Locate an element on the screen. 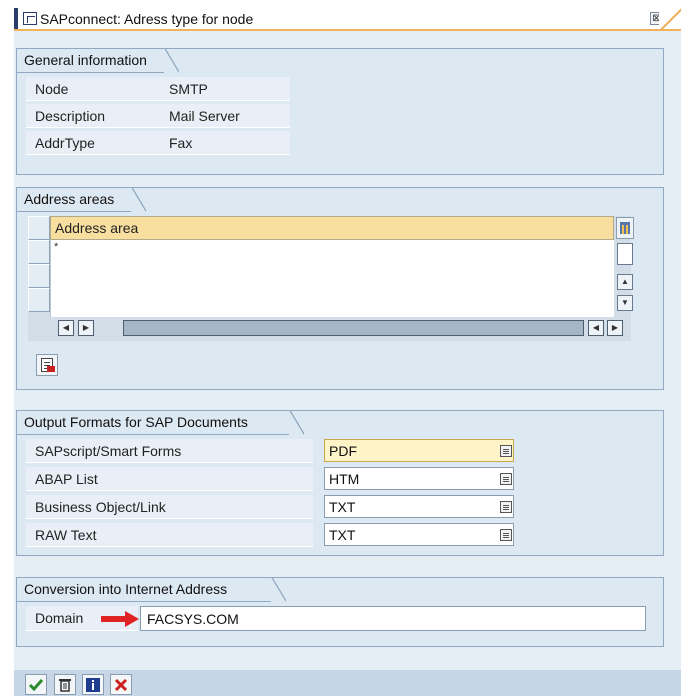 The width and height of the screenshot is (689, 696). scroll-down-icon: ▼ is located at coordinates (625, 303).